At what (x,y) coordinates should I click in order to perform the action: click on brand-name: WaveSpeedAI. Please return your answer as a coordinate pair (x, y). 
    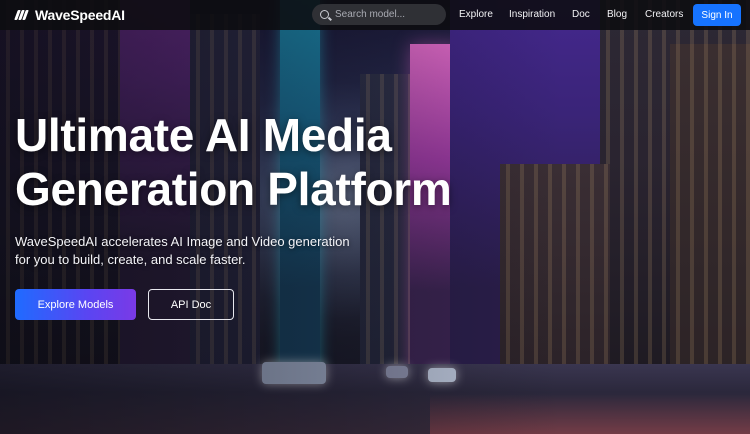
    Looking at the image, I should click on (80, 15).